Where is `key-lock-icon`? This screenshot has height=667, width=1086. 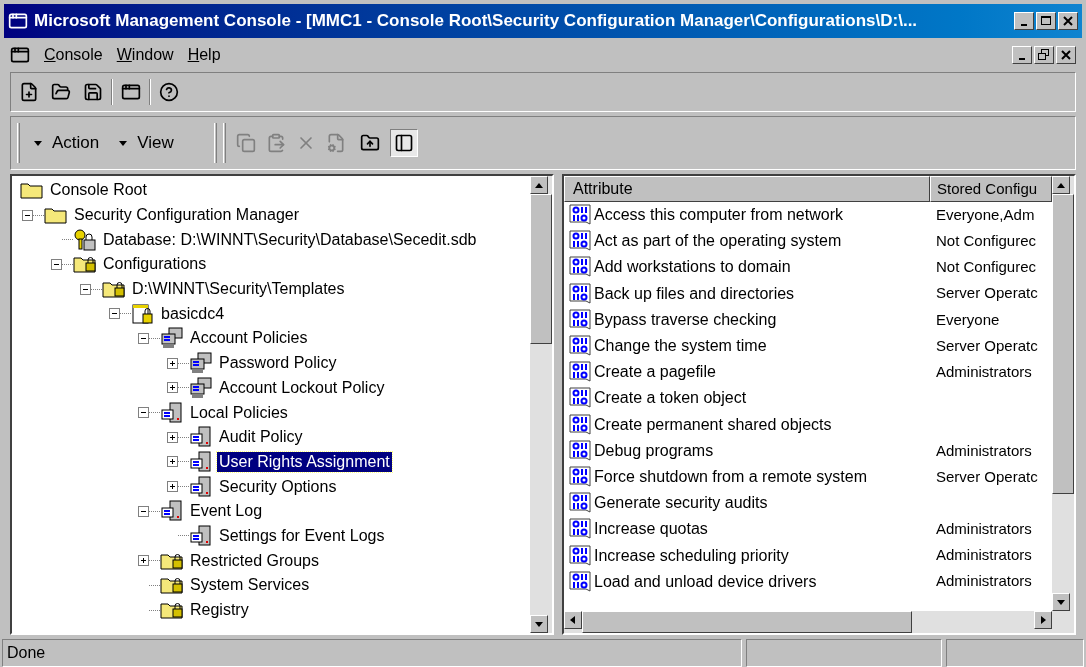
key-lock-icon is located at coordinates (85, 239).